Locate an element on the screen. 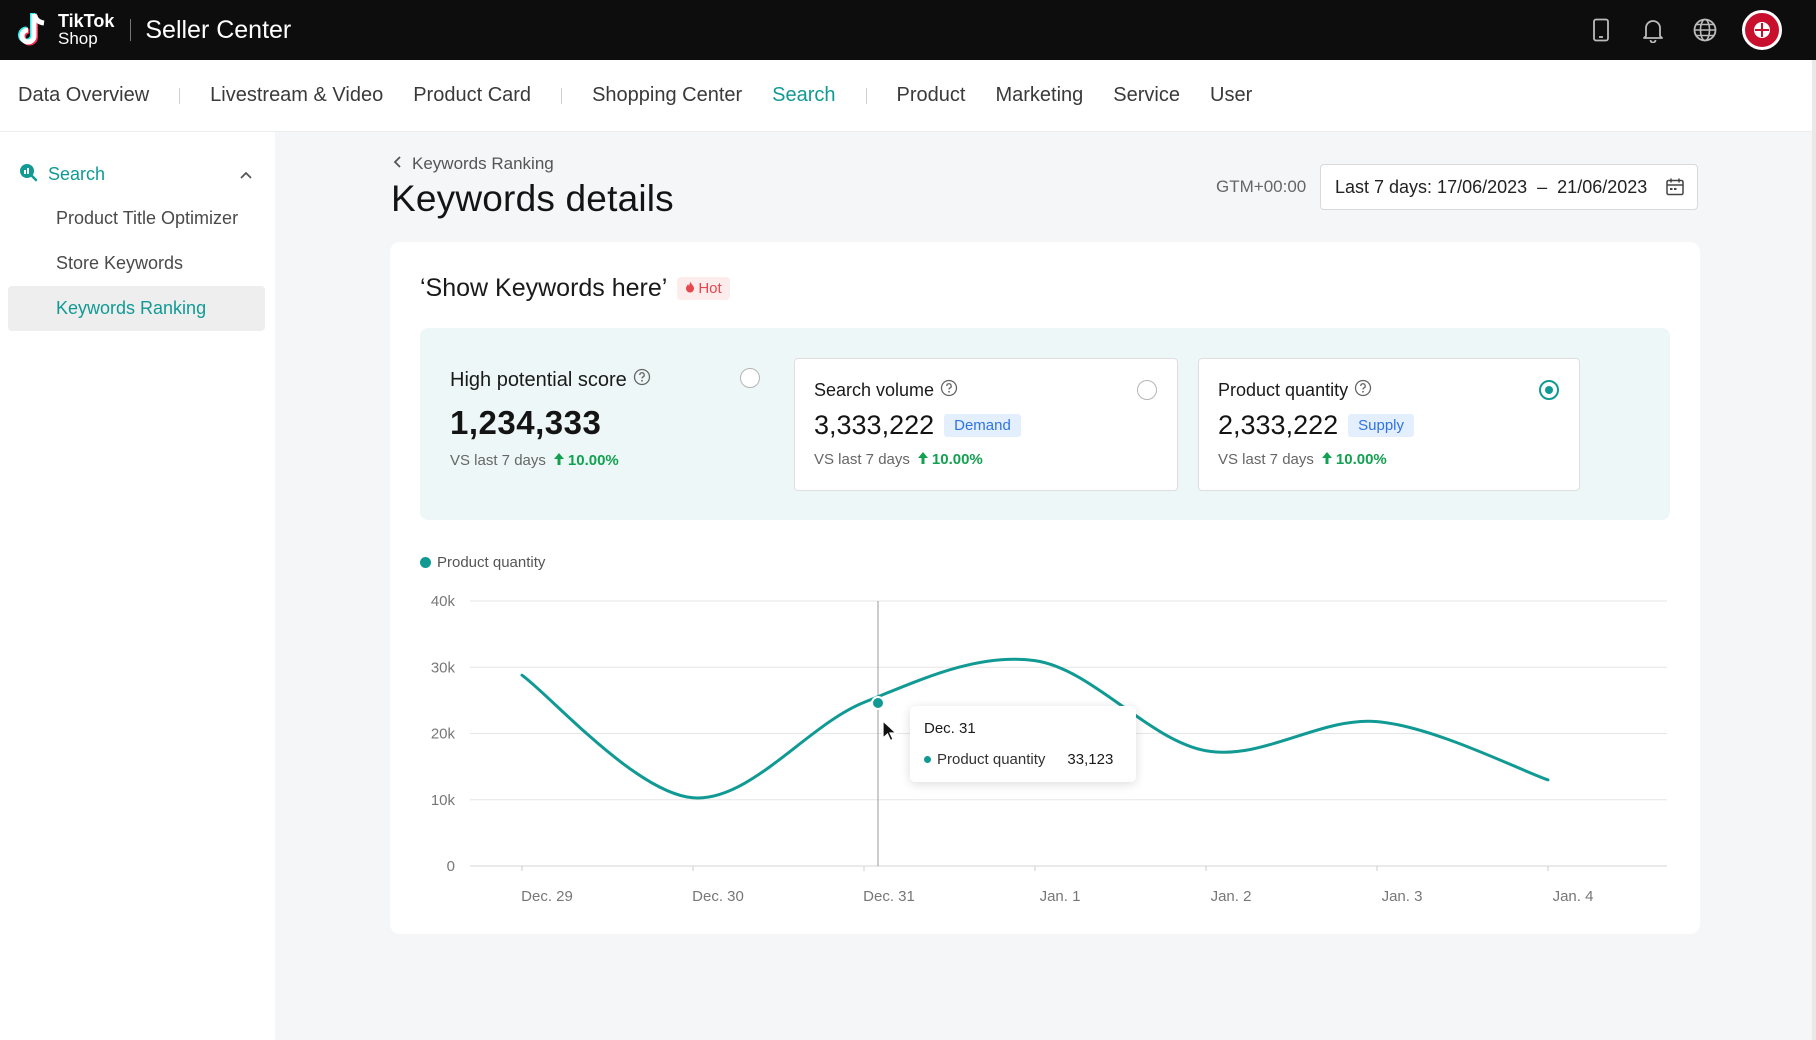  breadcrumb-label: Keywords Ranking is located at coordinates (483, 163).